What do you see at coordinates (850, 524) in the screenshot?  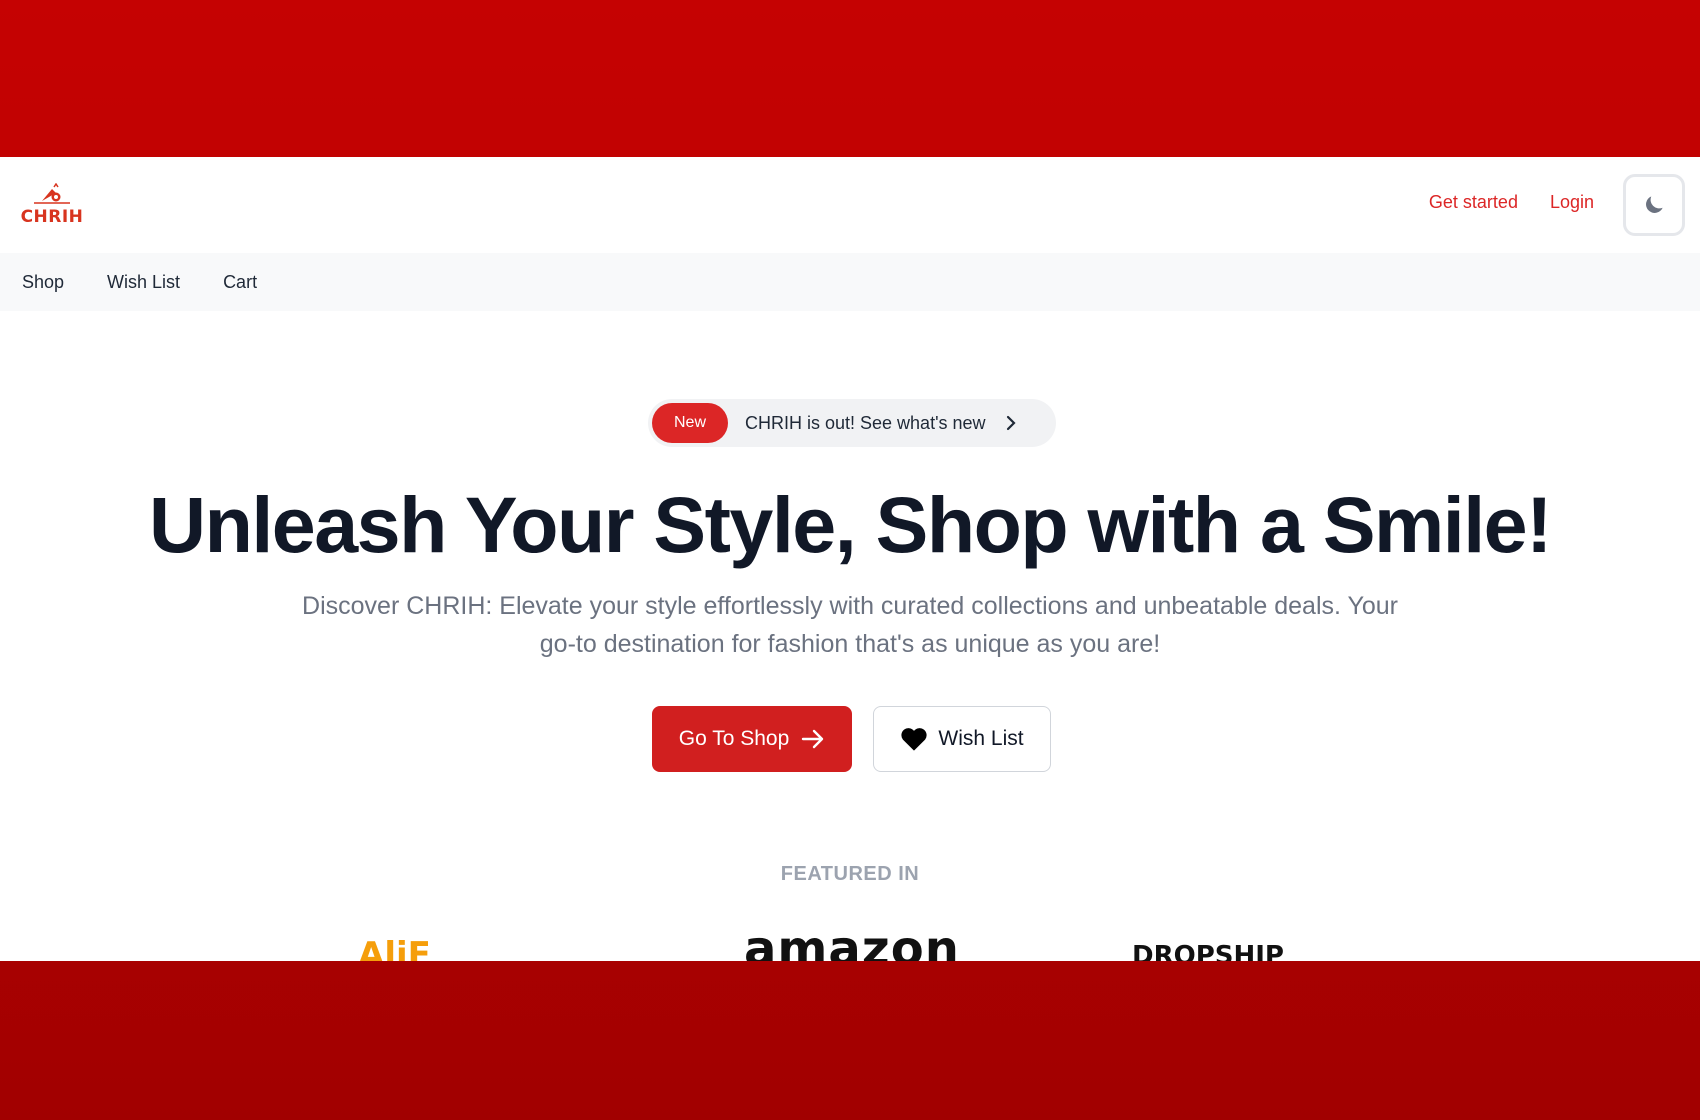 I see `hero-headline: Unleash Your Style, Shop with a Smile!` at bounding box center [850, 524].